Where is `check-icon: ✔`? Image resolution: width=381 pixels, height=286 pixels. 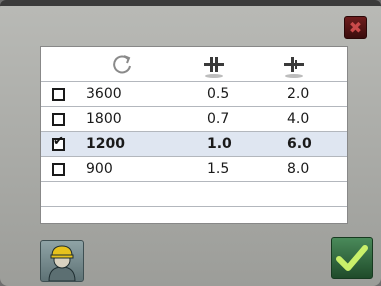 check-icon: ✔ is located at coordinates (58, 141).